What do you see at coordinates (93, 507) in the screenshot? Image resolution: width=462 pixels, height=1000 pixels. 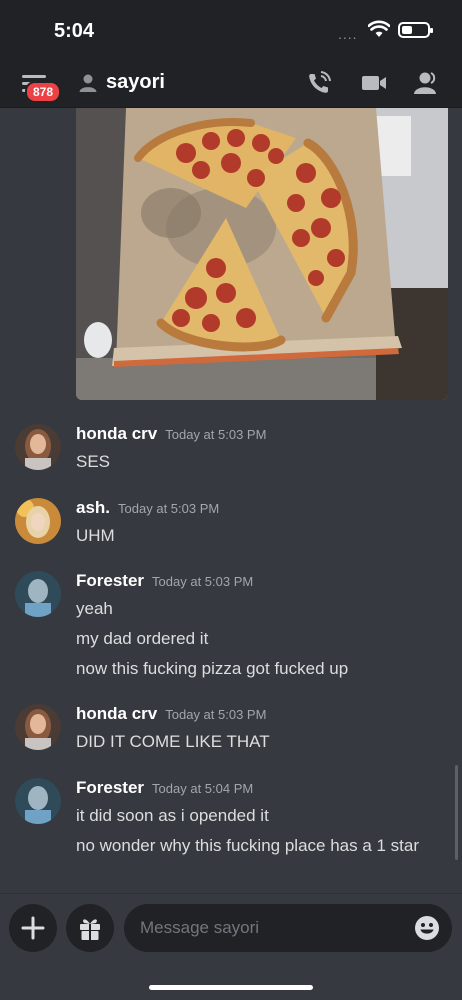 I see `author-name: ash.` at bounding box center [93, 507].